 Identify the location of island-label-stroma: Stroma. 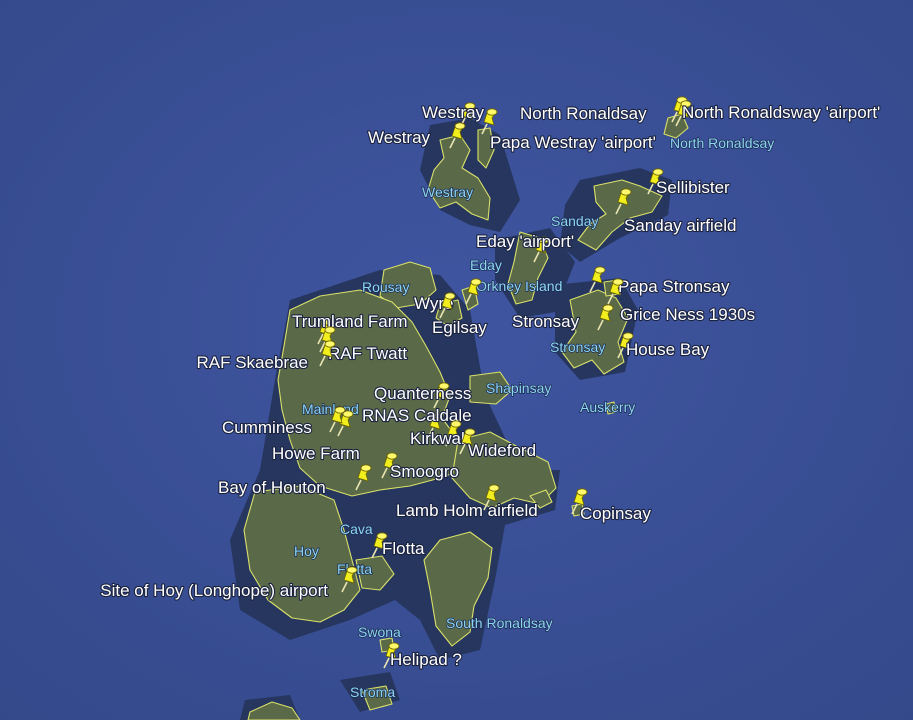
(372, 692).